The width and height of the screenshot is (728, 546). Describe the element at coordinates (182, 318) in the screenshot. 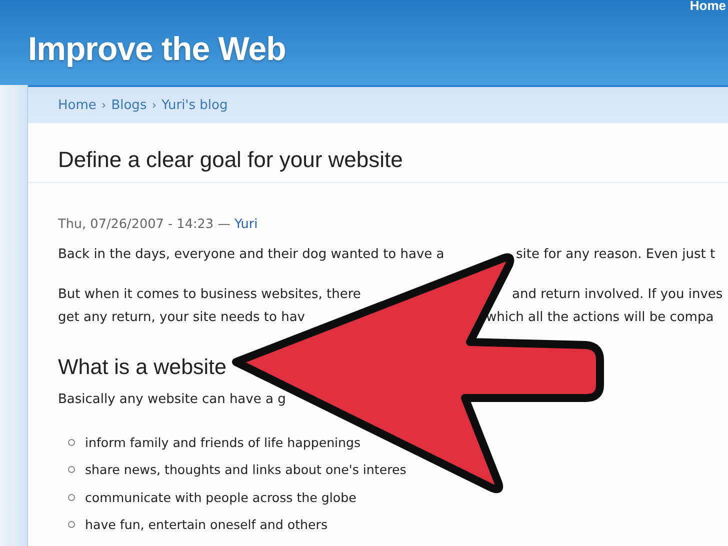

I see `paragraph-text: get any return, your site needs to hav` at that location.